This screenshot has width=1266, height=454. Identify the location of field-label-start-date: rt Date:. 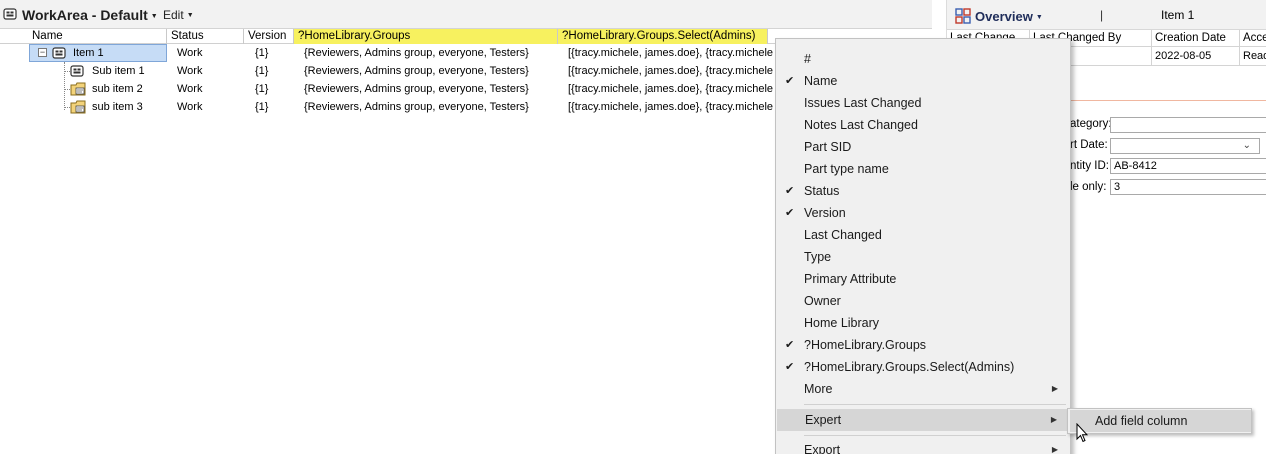
(1089, 145).